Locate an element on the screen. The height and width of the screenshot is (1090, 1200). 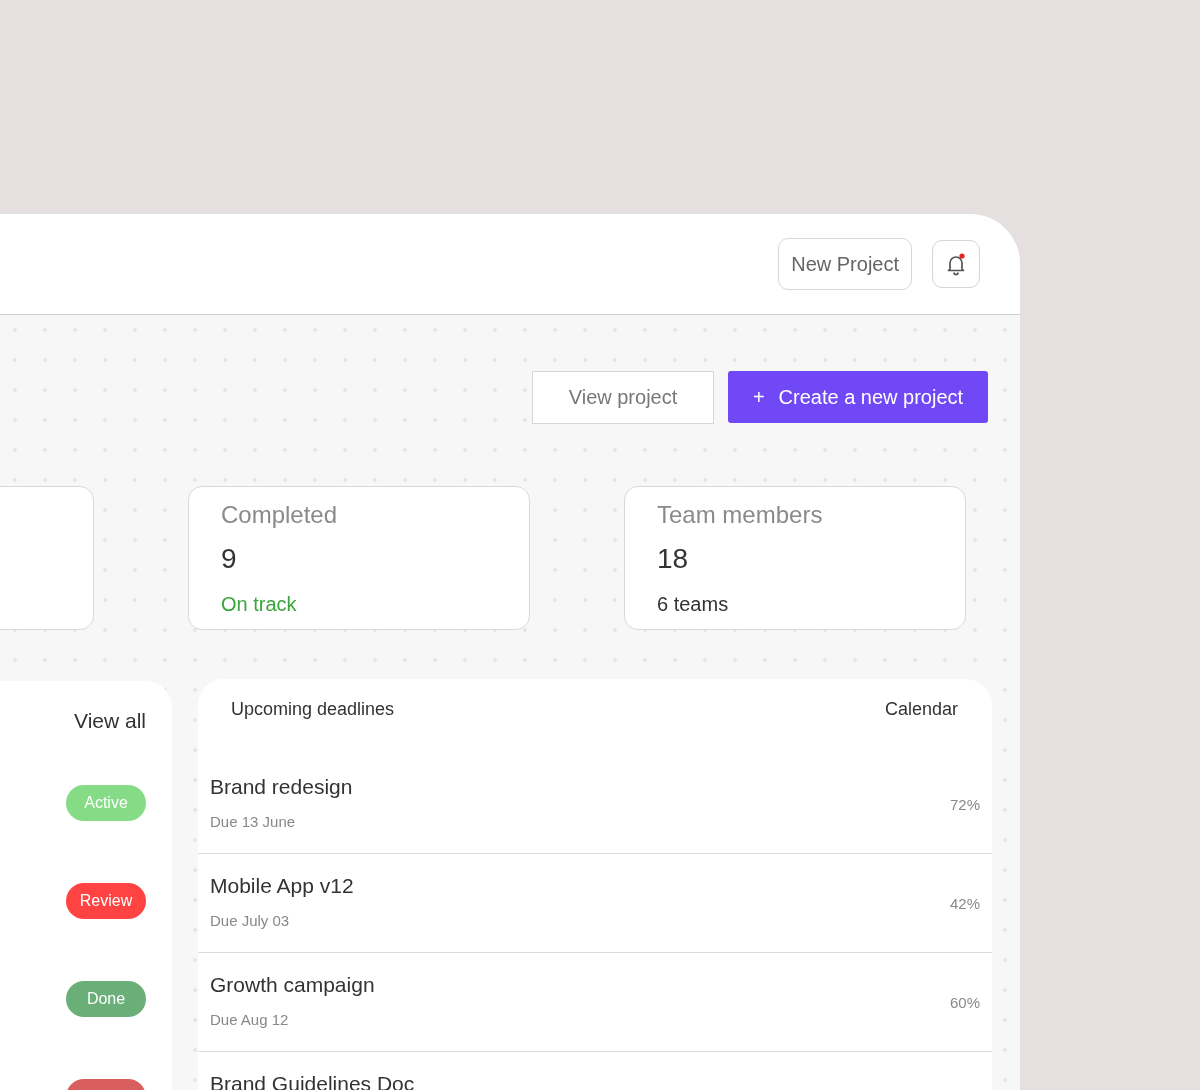
stat-note: 6 teams is located at coordinates (693, 604).